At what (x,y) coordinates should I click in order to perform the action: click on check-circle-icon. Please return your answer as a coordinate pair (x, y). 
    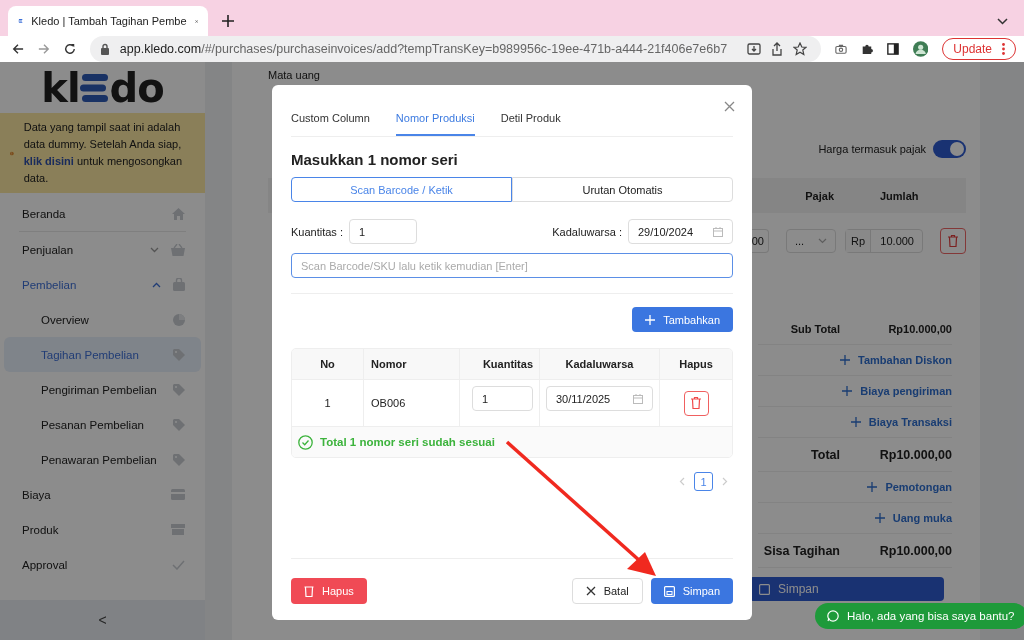
    Looking at the image, I should click on (305, 442).